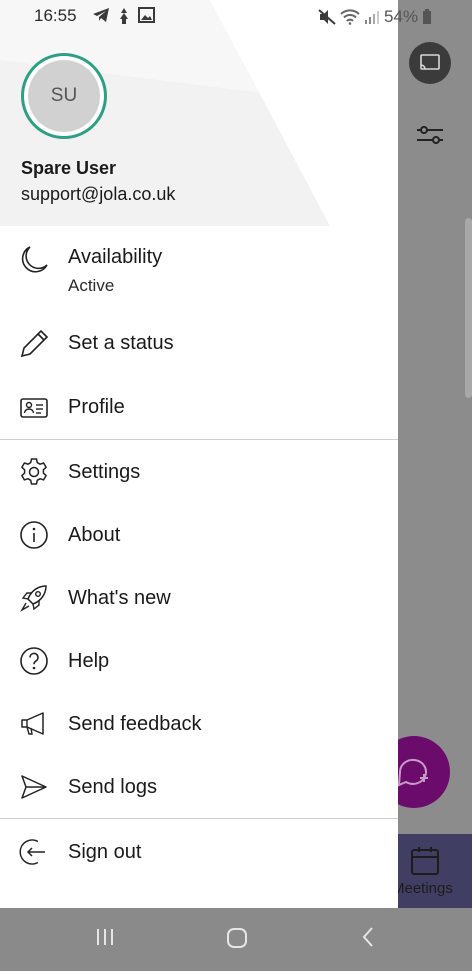 Image resolution: width=472 pixels, height=971 pixels. I want to click on cast-icon, so click(430, 62).